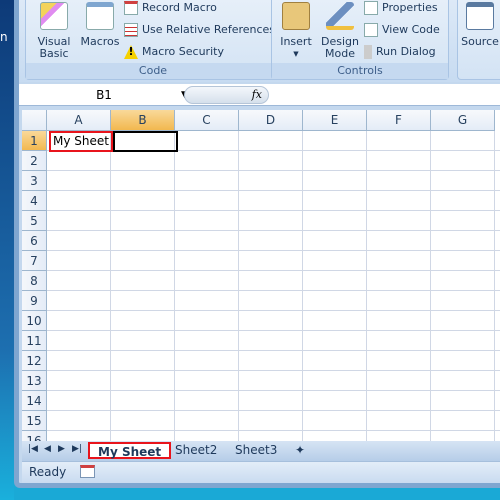 This screenshot has height=500, width=500. What do you see at coordinates (207, 120) in the screenshot?
I see `column-header-C: C` at bounding box center [207, 120].